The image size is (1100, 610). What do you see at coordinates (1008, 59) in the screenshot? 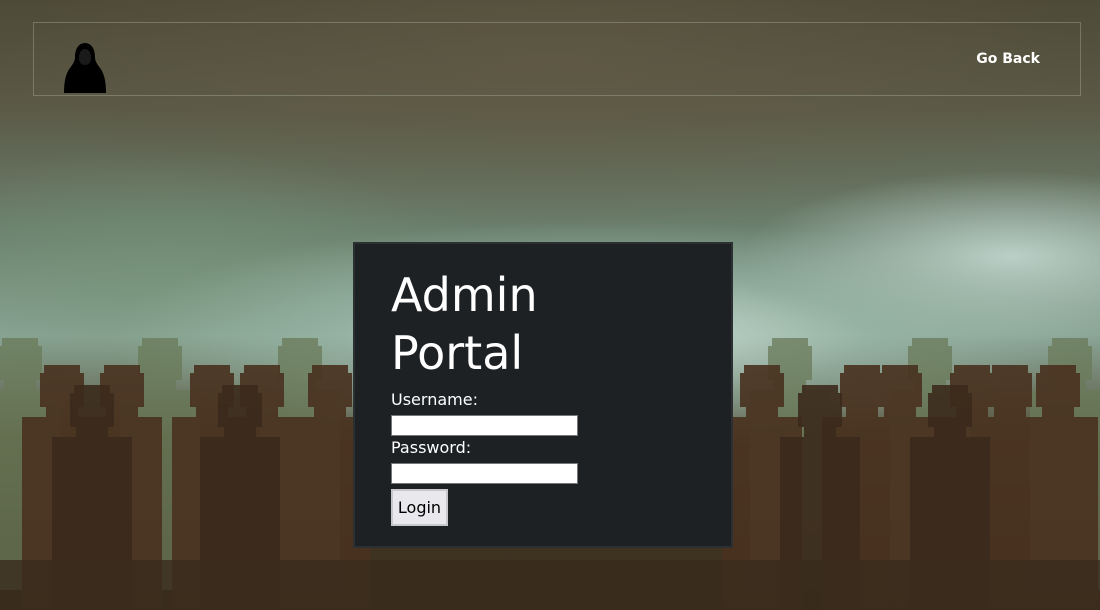
I see `go-back-link: Go Back` at bounding box center [1008, 59].